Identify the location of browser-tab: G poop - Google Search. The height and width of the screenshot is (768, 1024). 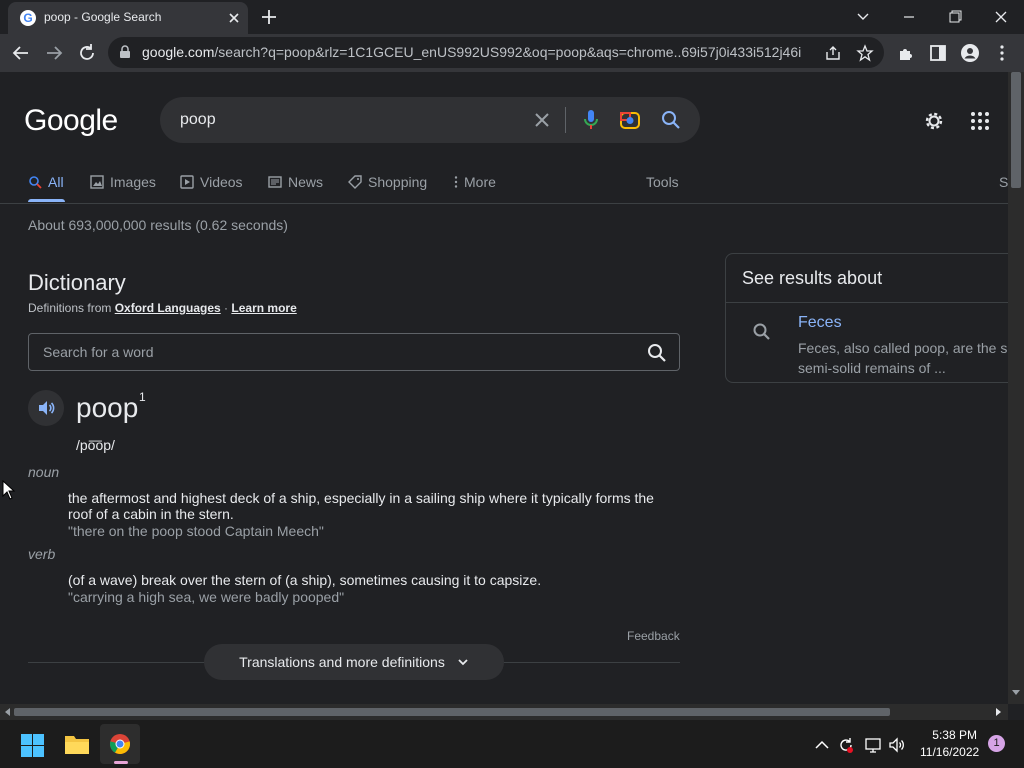
(128, 18).